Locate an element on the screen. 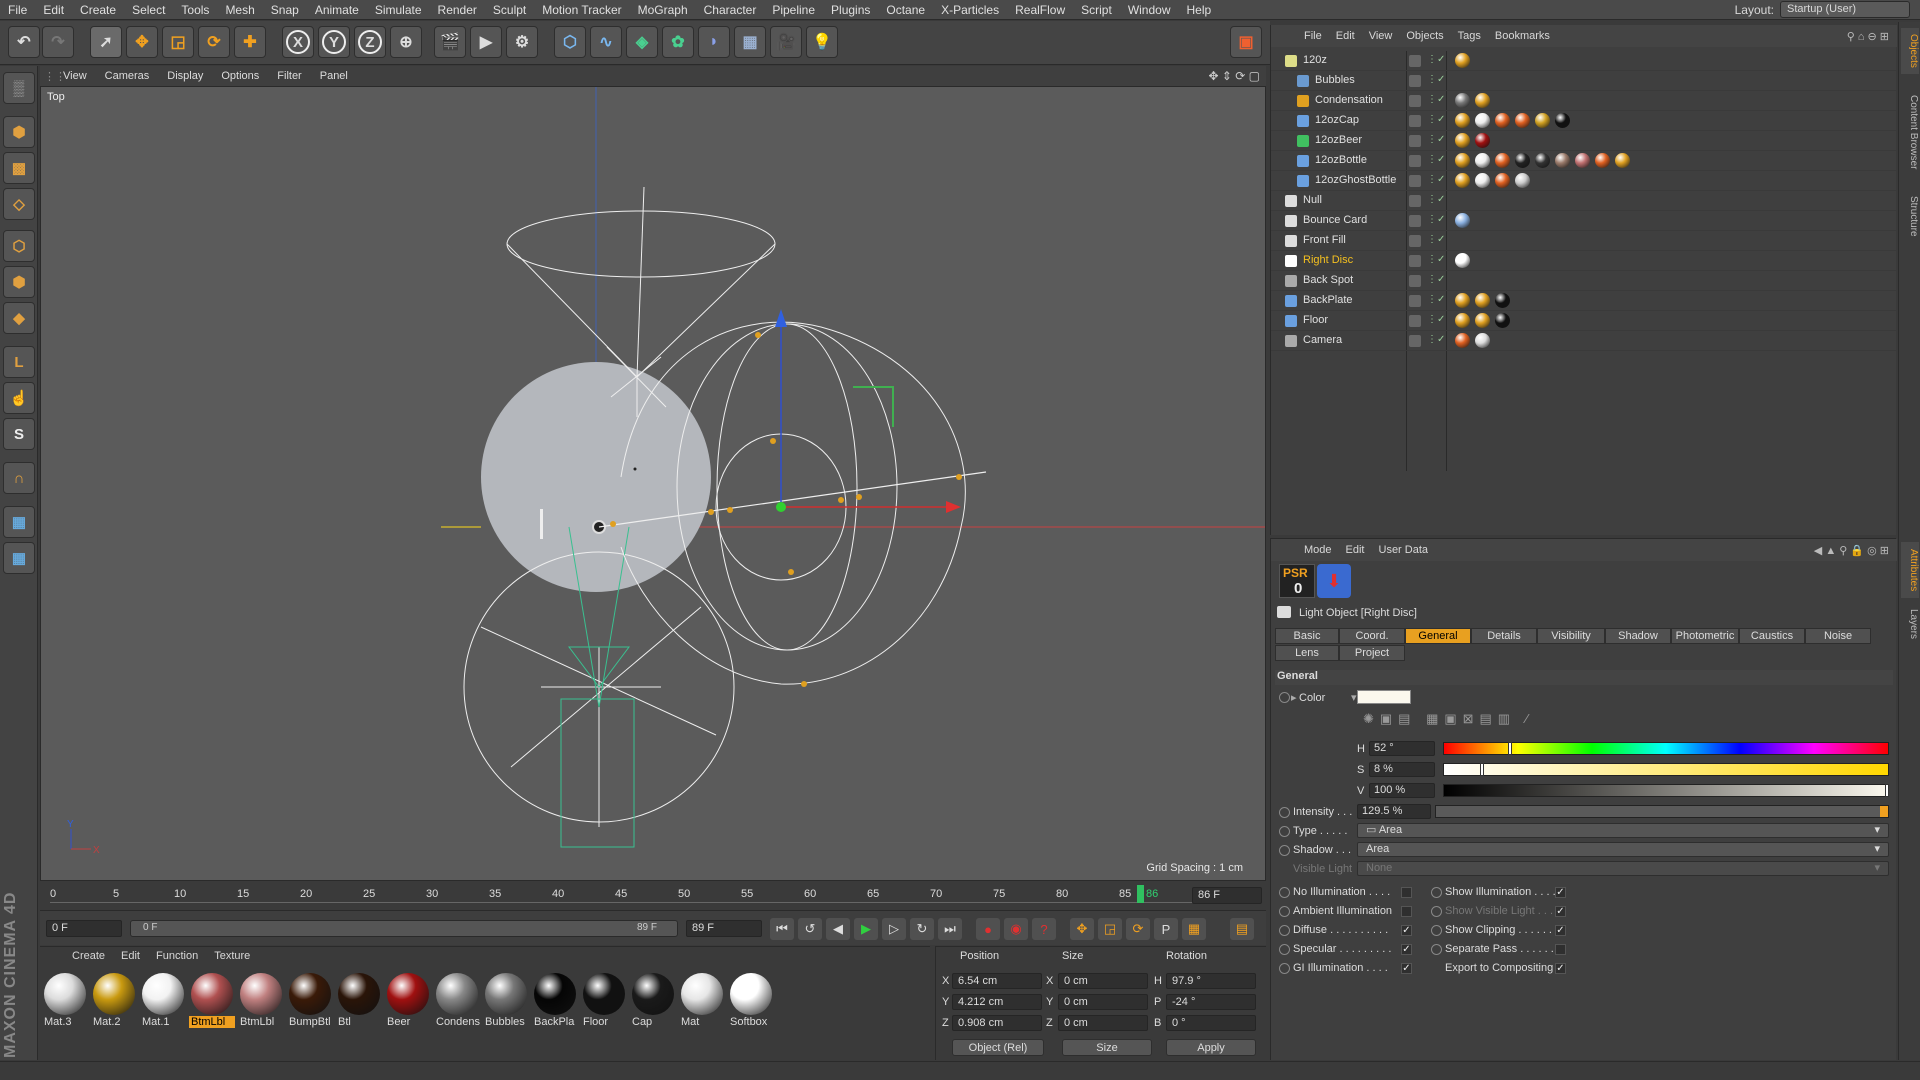 This screenshot has height=1080, width=1920. viewport-menu-display: Display is located at coordinates (185, 76).